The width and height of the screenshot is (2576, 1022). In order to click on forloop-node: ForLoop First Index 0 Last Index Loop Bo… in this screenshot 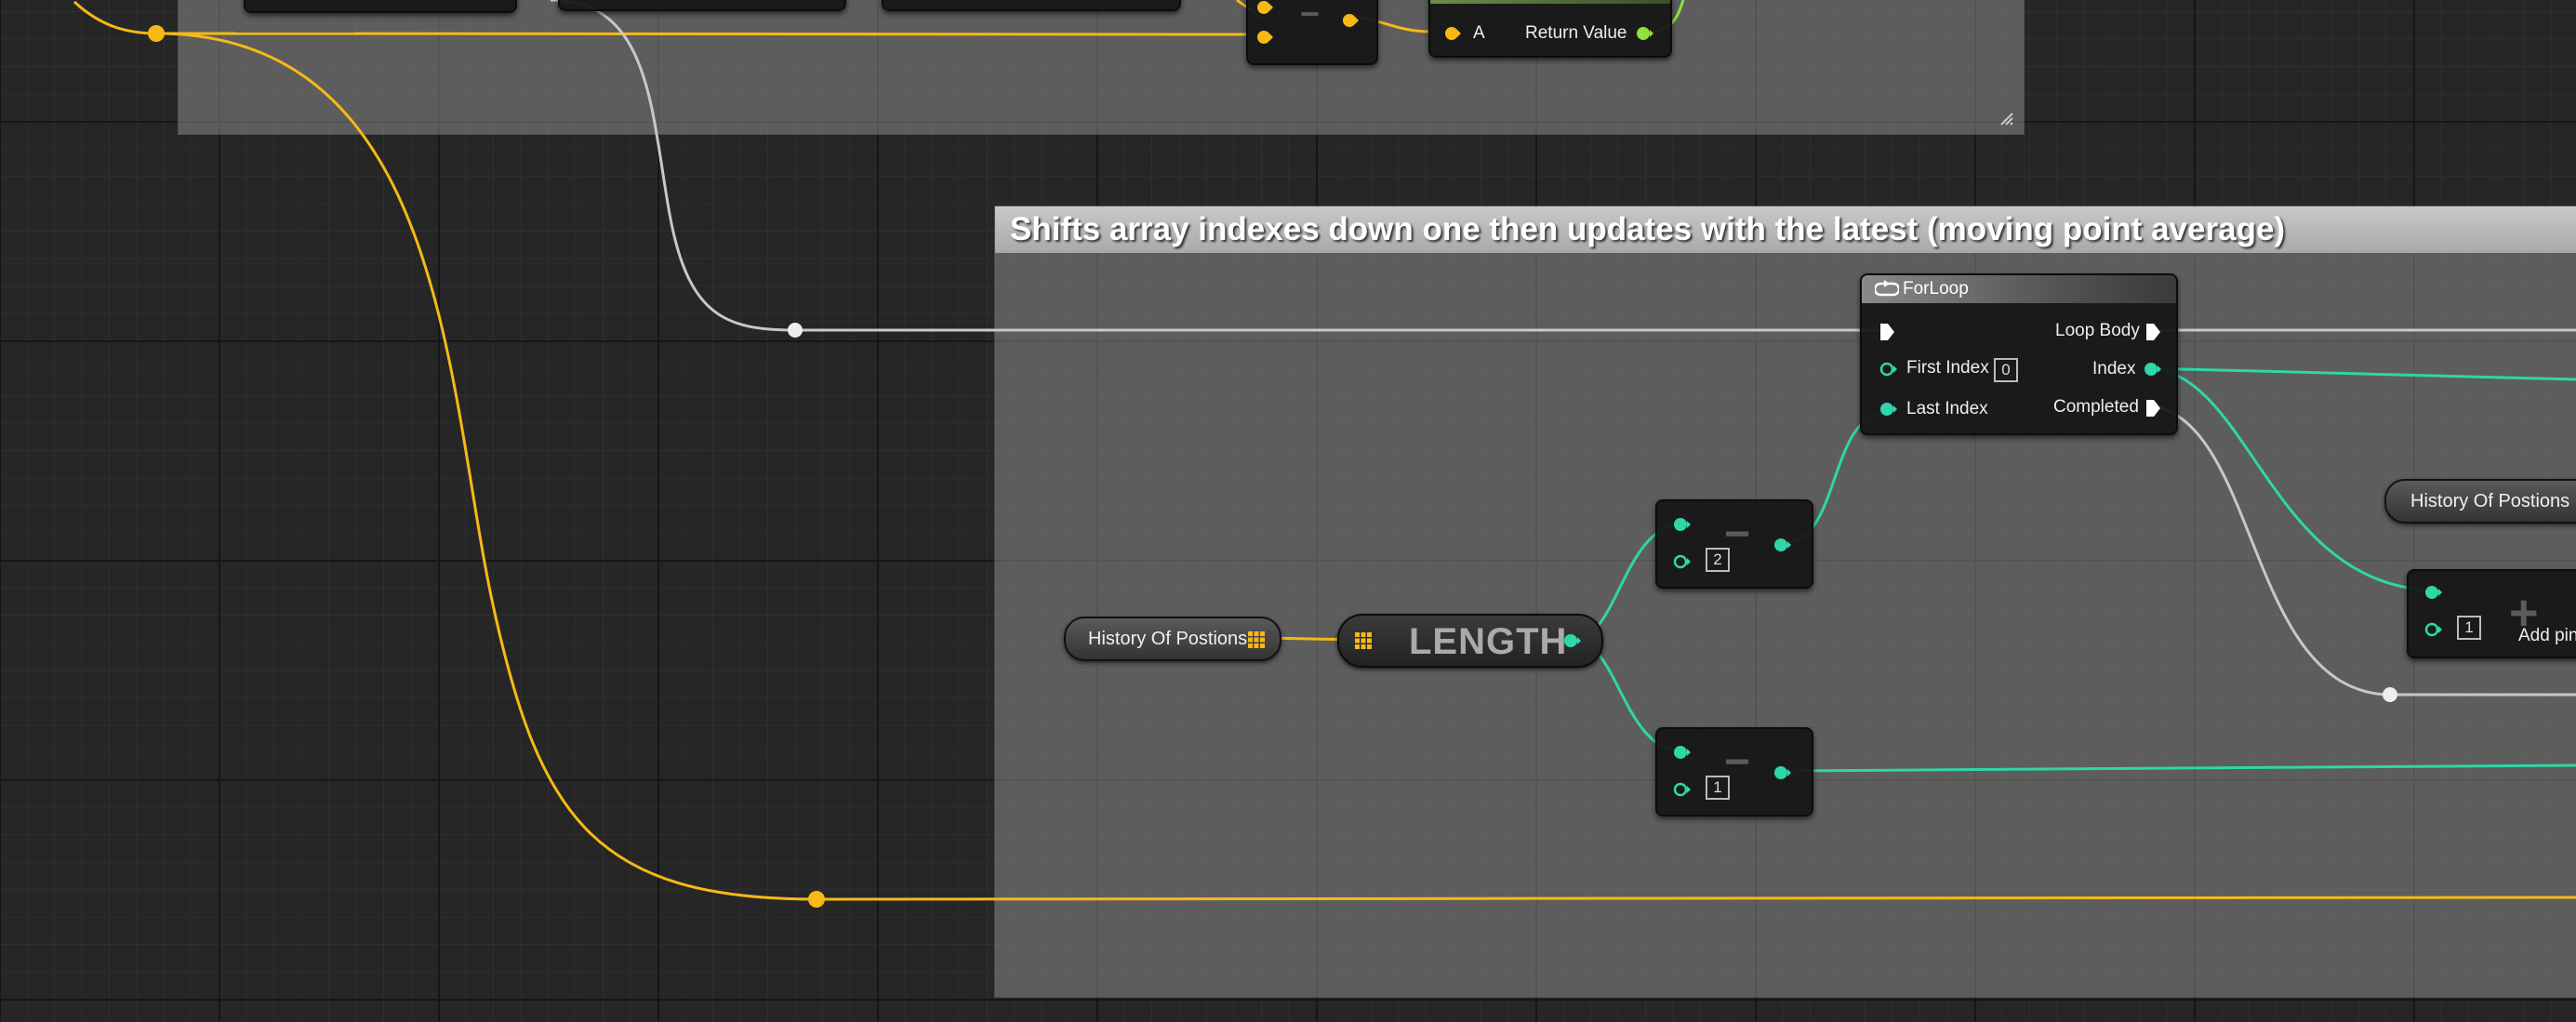, I will do `click(2019, 354)`.